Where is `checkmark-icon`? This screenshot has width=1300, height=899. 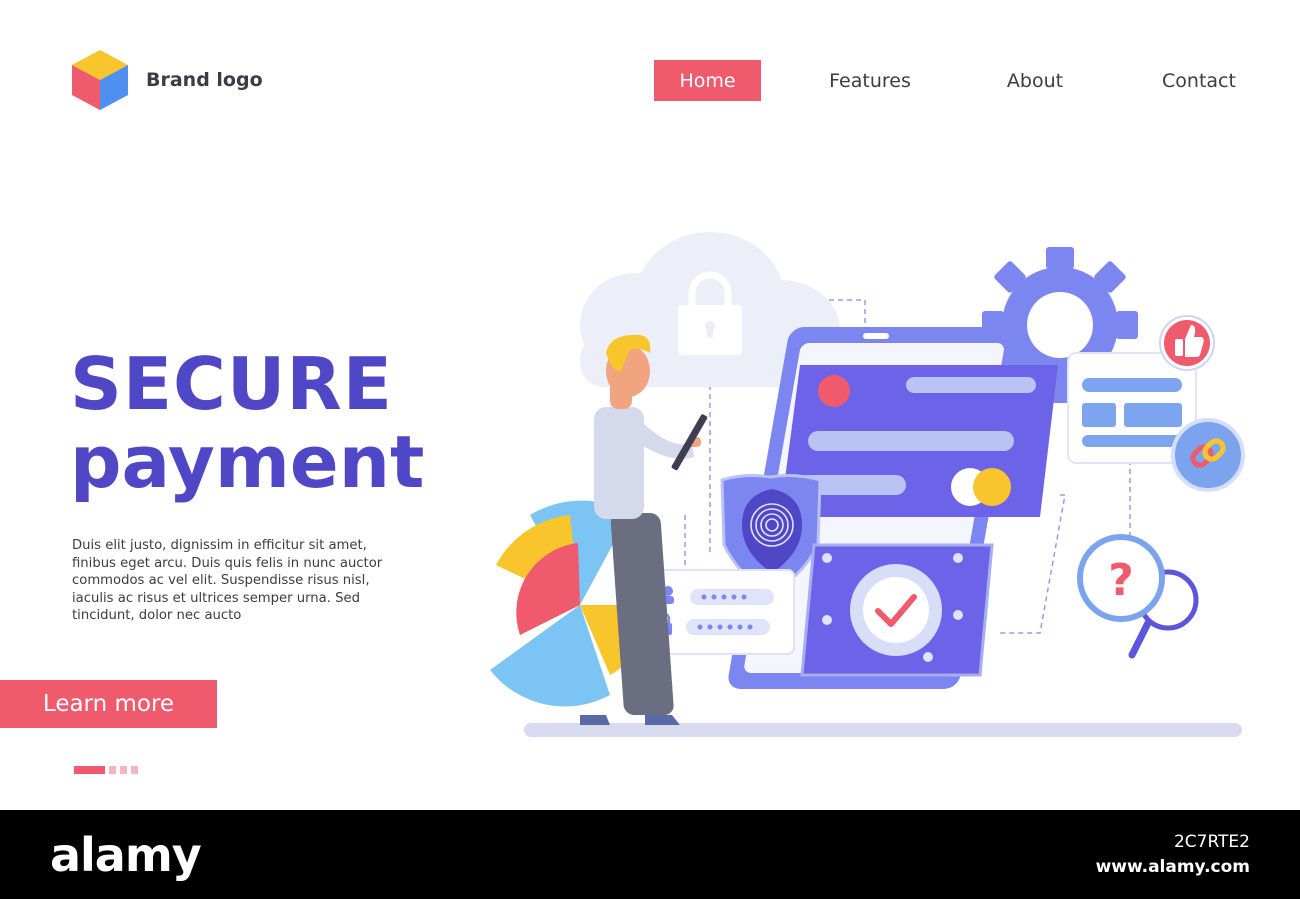
checkmark-icon is located at coordinates (896, 610).